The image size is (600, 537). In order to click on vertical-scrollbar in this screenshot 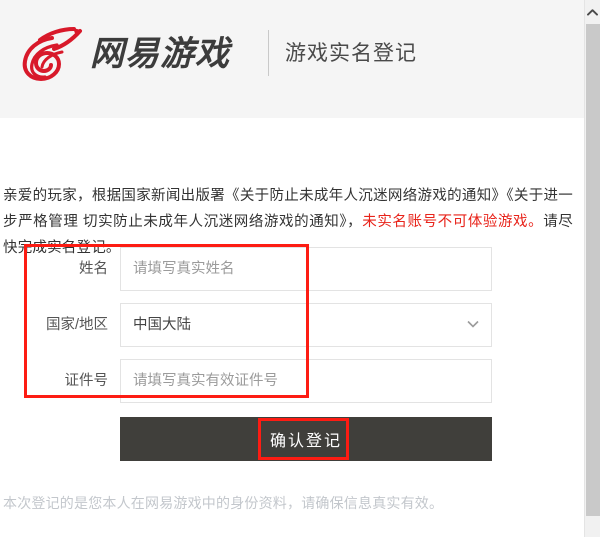, I will do `click(592, 268)`.